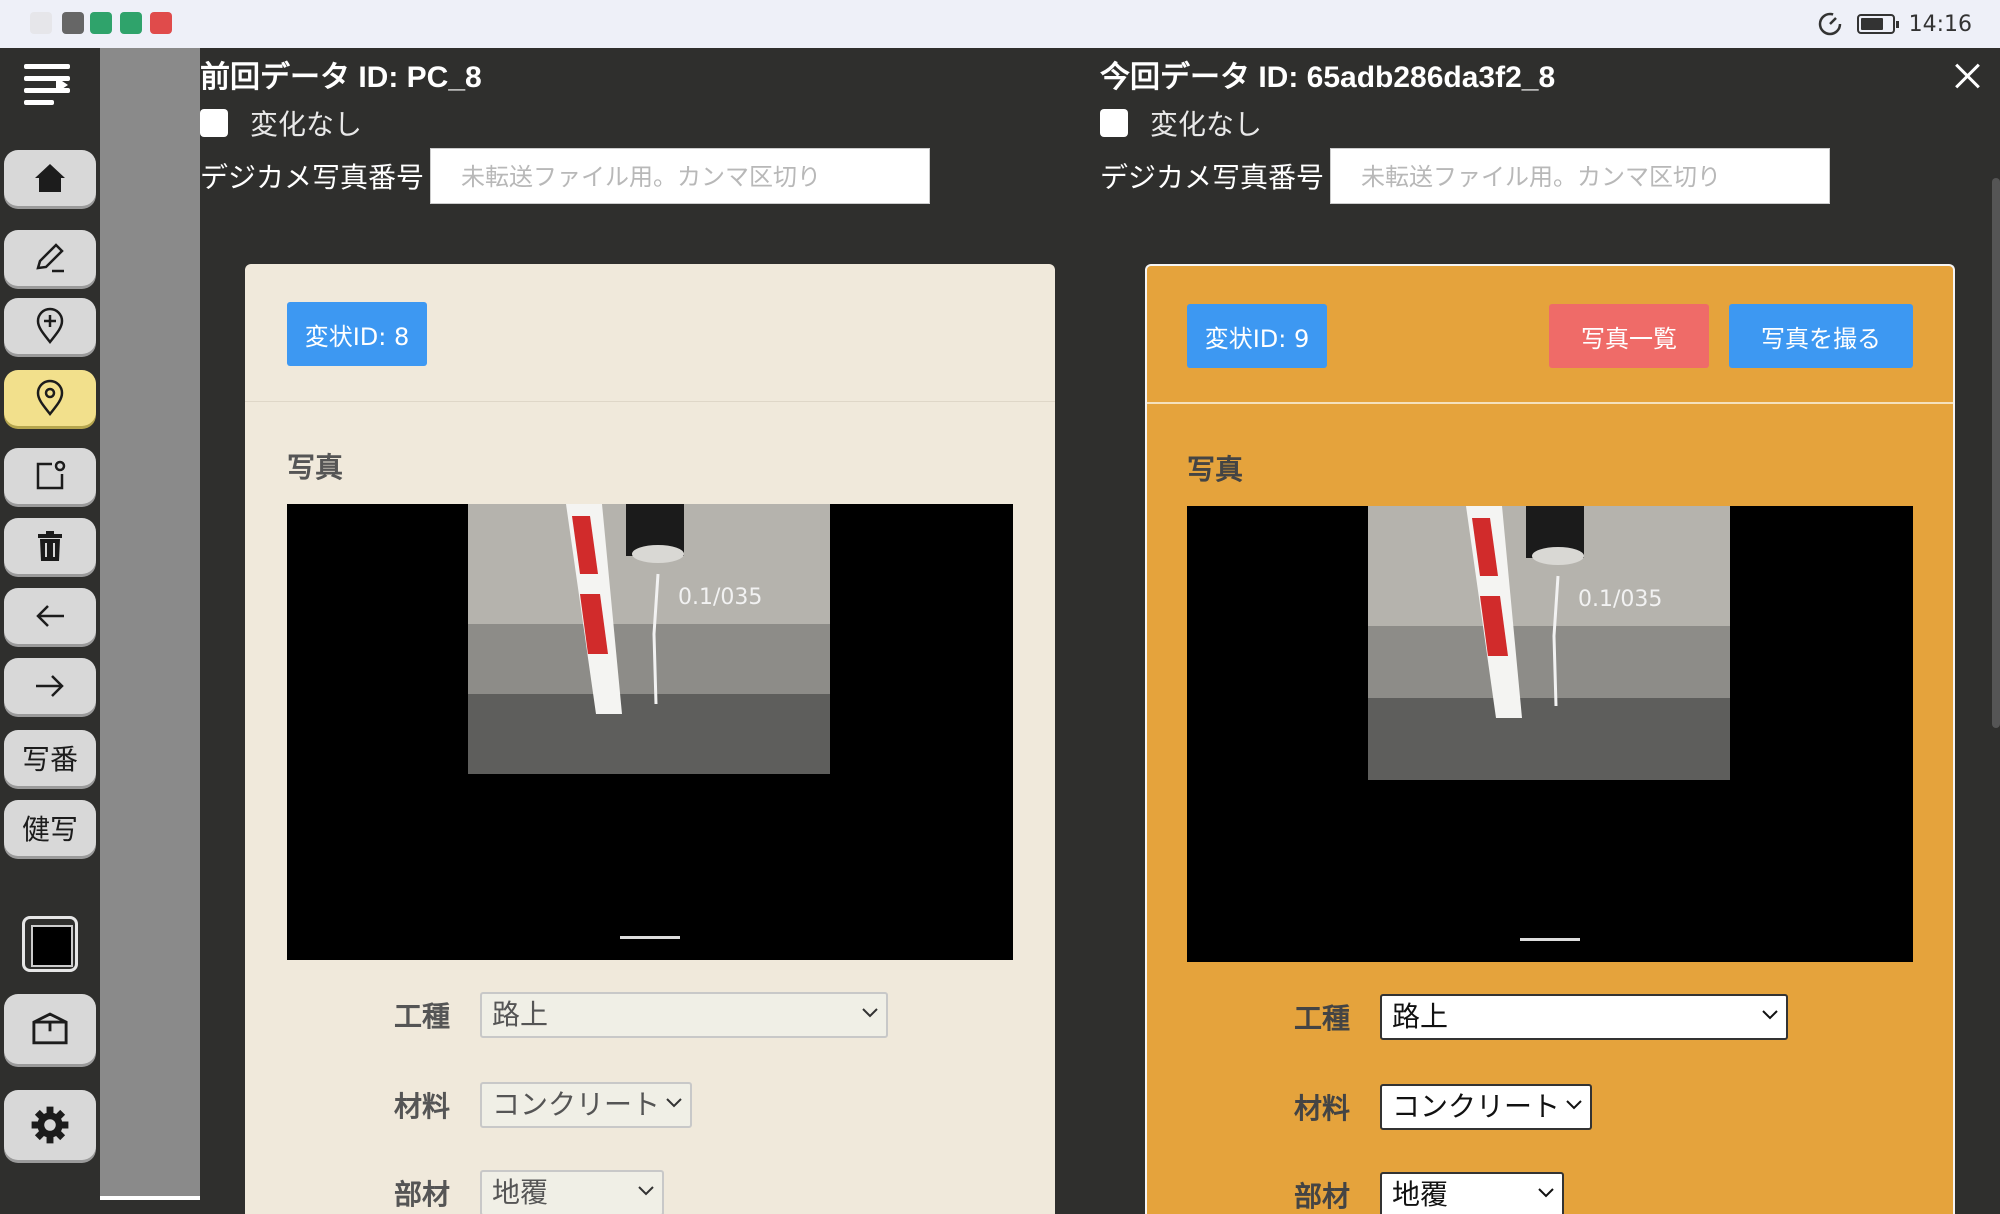  I want to click on close-icon, so click(1968, 76).